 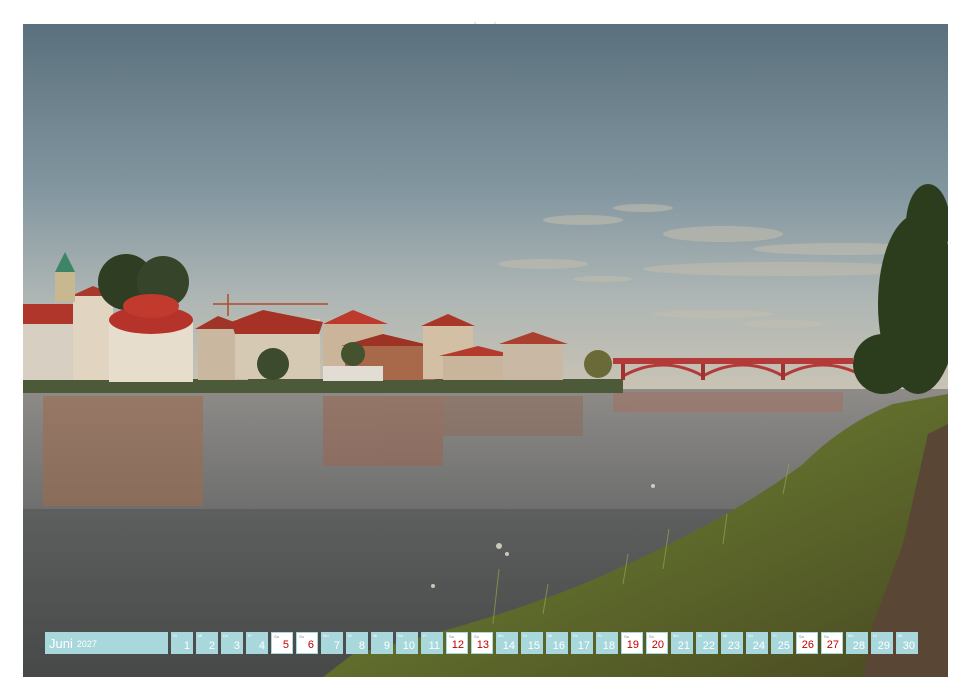 I want to click on day-number: 3, so click(x=236, y=646).